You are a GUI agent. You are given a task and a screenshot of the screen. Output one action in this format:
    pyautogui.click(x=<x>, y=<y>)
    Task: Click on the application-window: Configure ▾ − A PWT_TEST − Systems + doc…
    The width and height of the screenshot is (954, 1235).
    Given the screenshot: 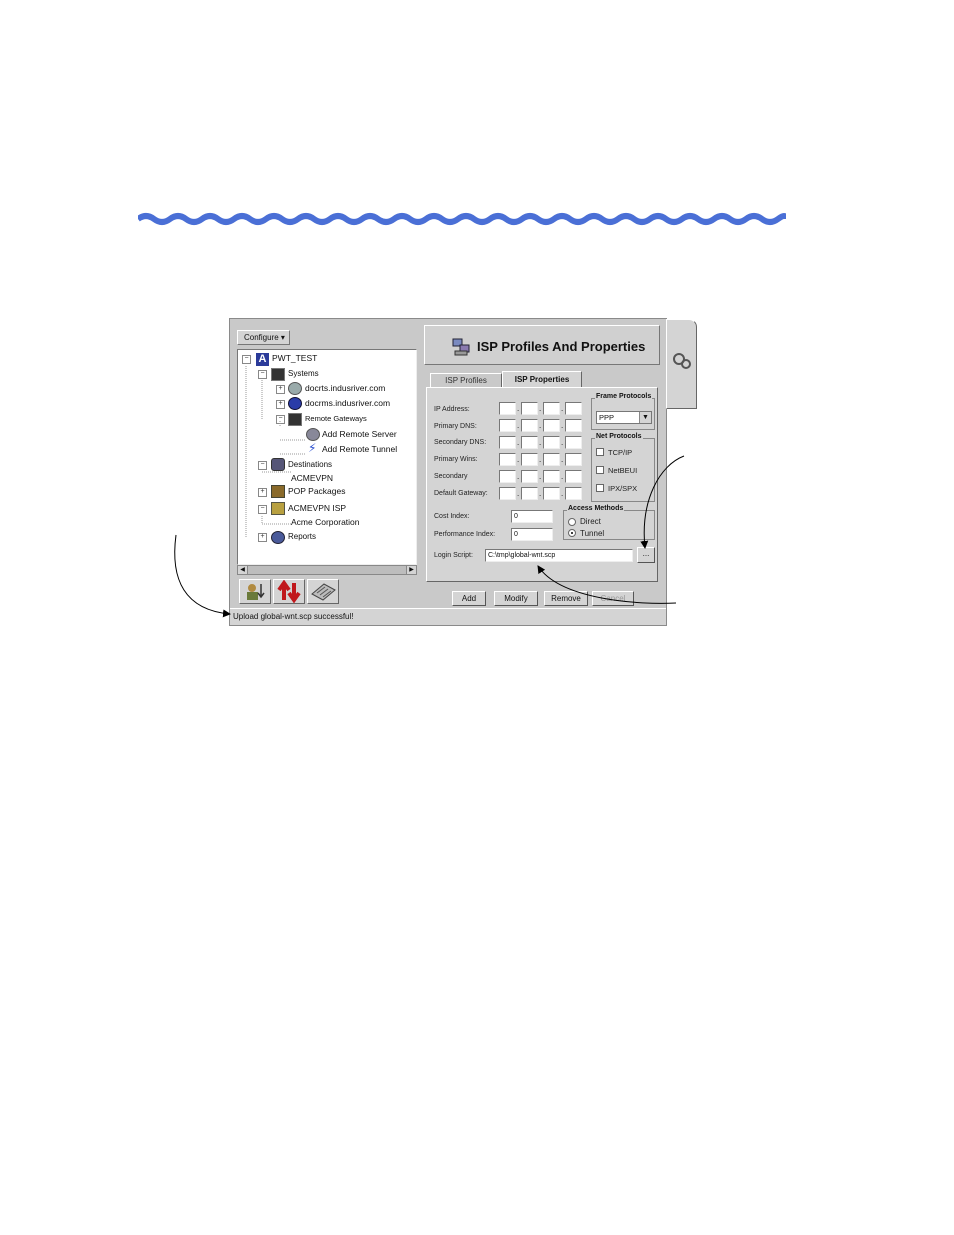 What is the action you would take?
    pyautogui.click(x=463, y=472)
    